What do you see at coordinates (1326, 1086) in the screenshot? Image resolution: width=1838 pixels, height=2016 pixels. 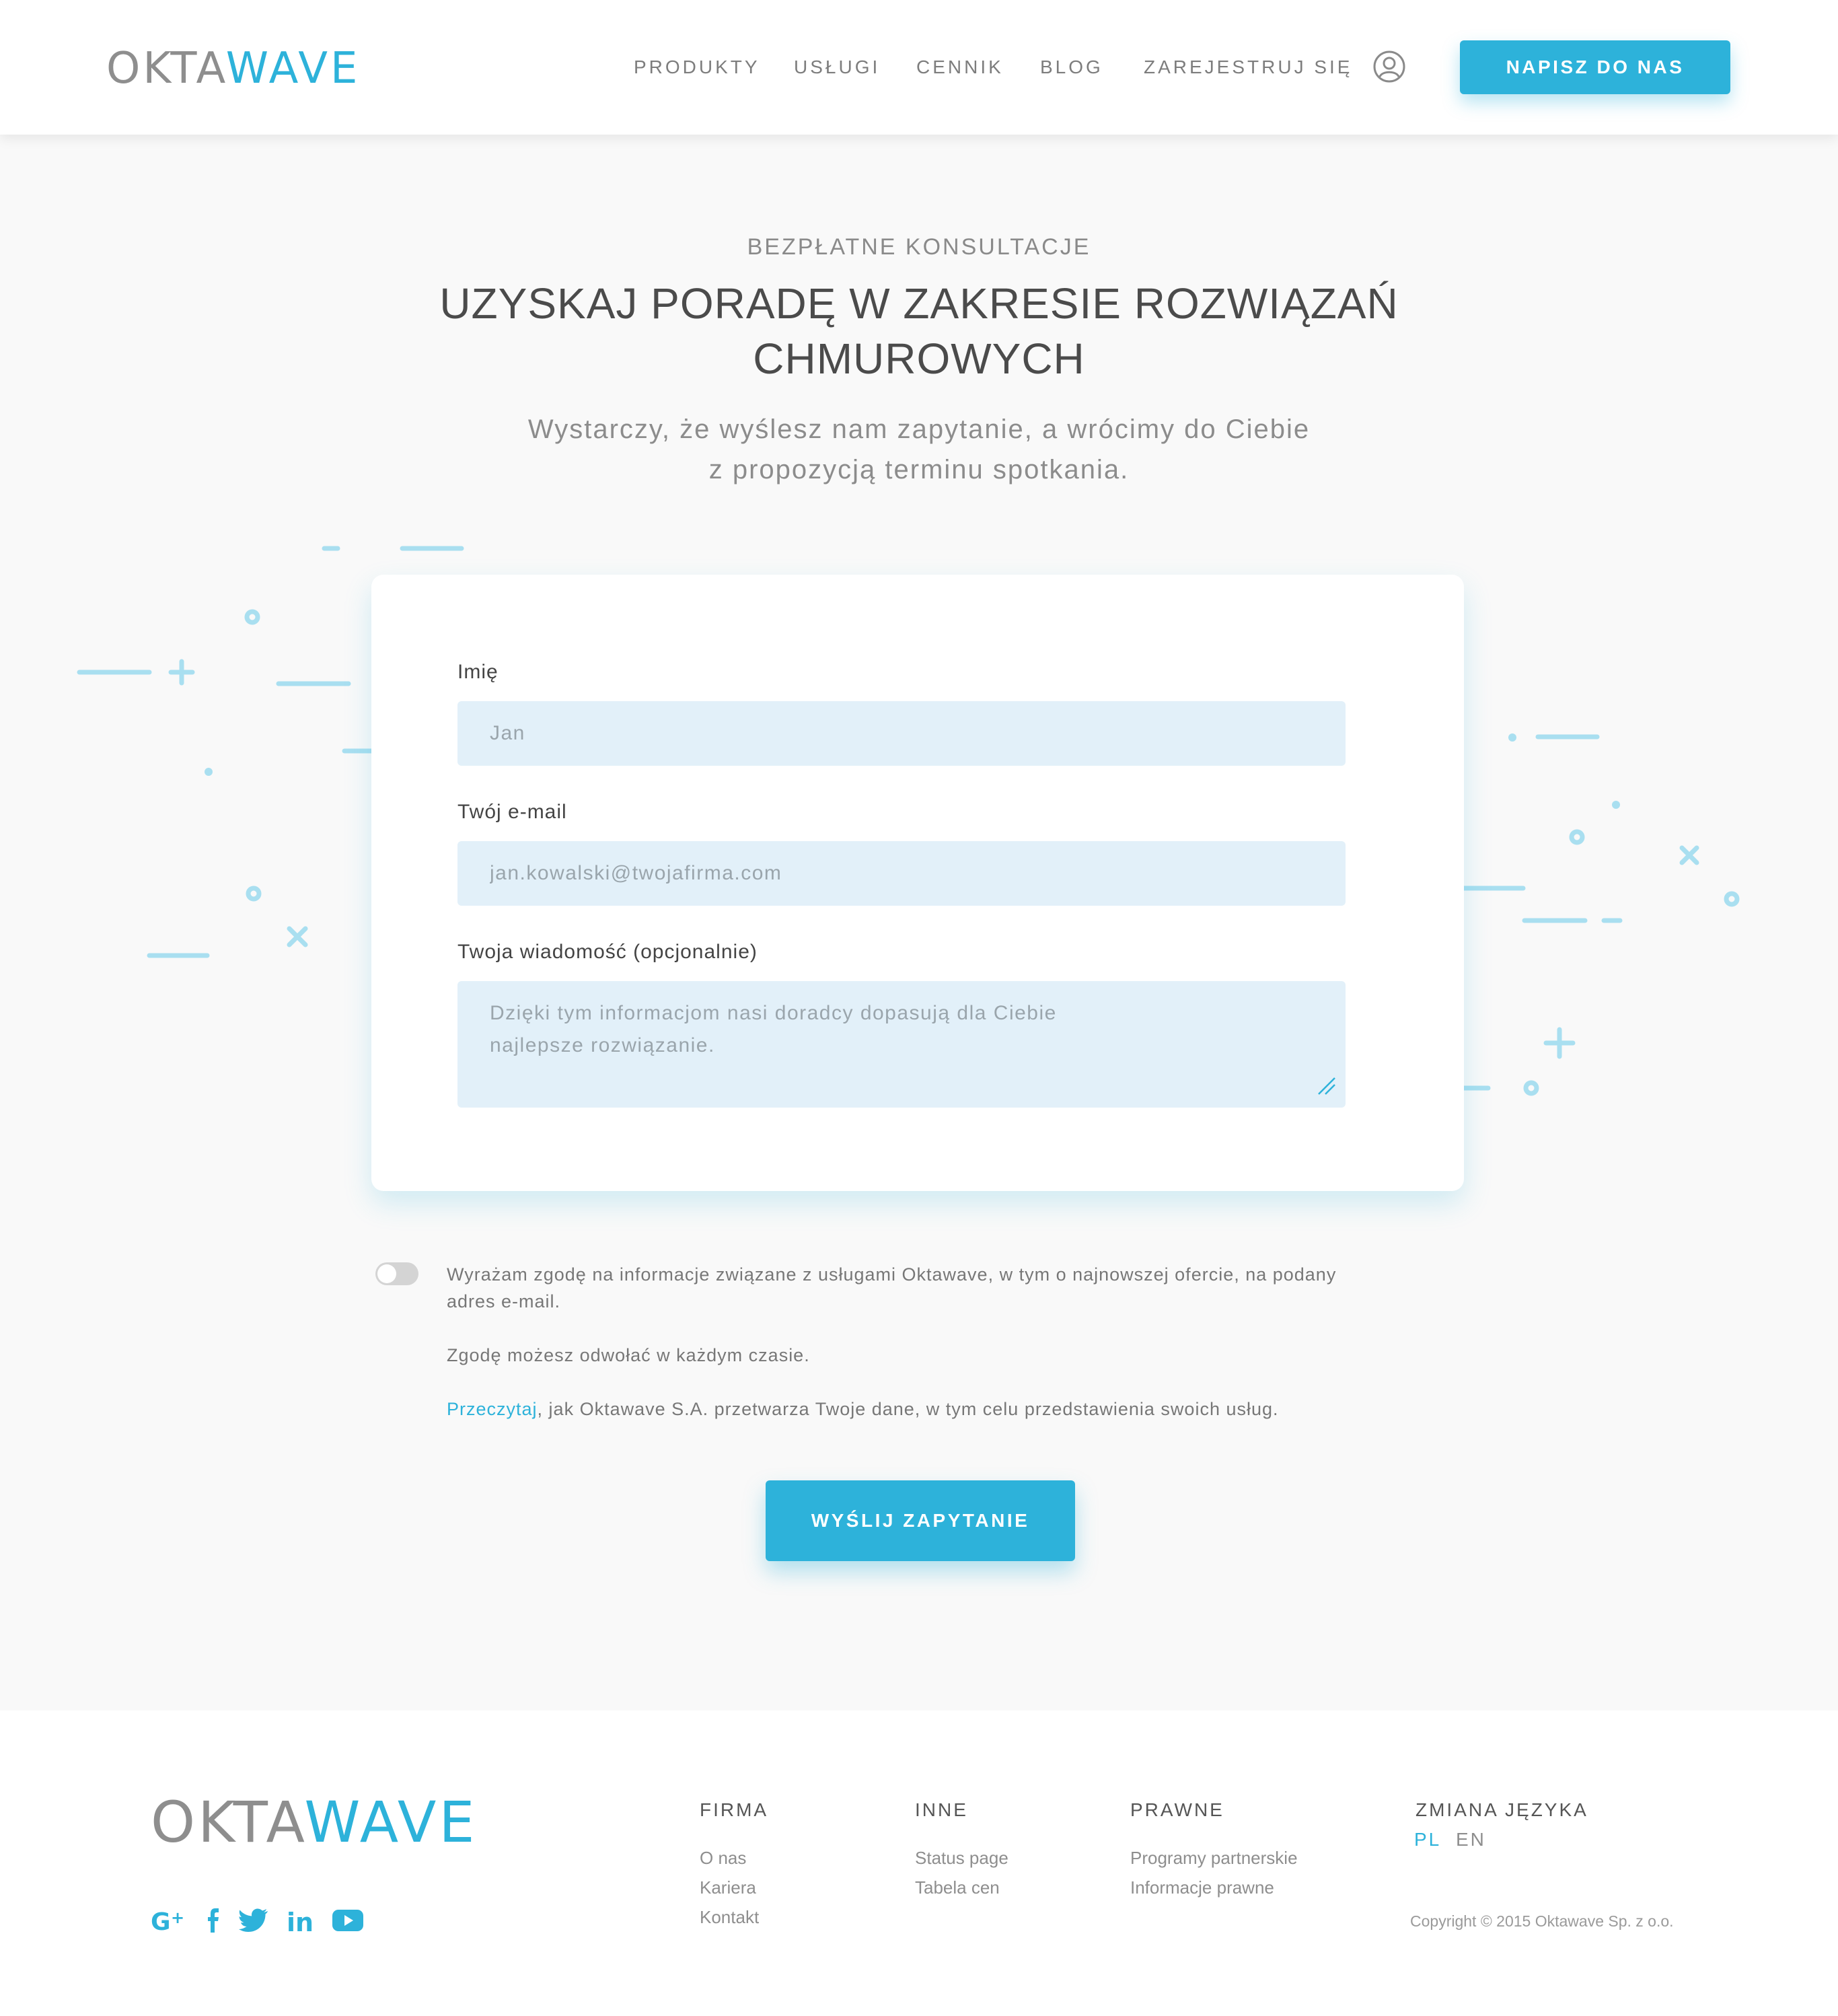 I see `resize-handle-icon` at bounding box center [1326, 1086].